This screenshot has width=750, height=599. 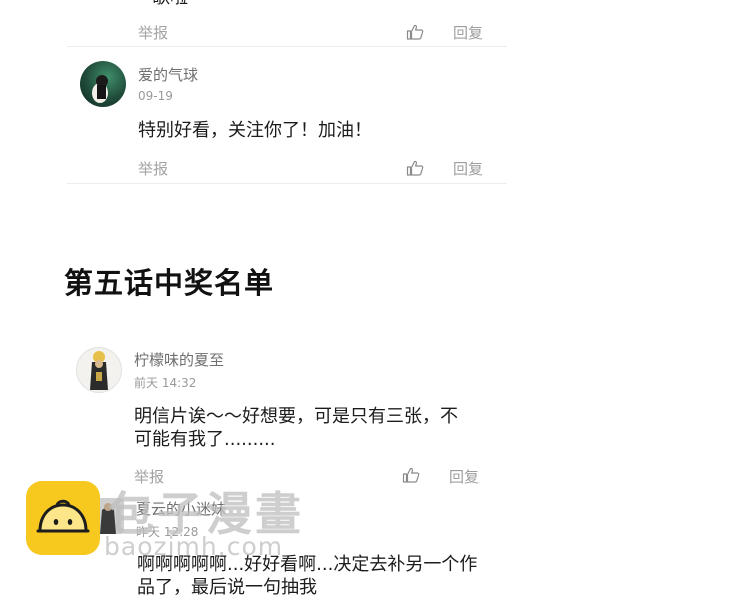 I want to click on comment-date: 09-19, so click(x=155, y=96).